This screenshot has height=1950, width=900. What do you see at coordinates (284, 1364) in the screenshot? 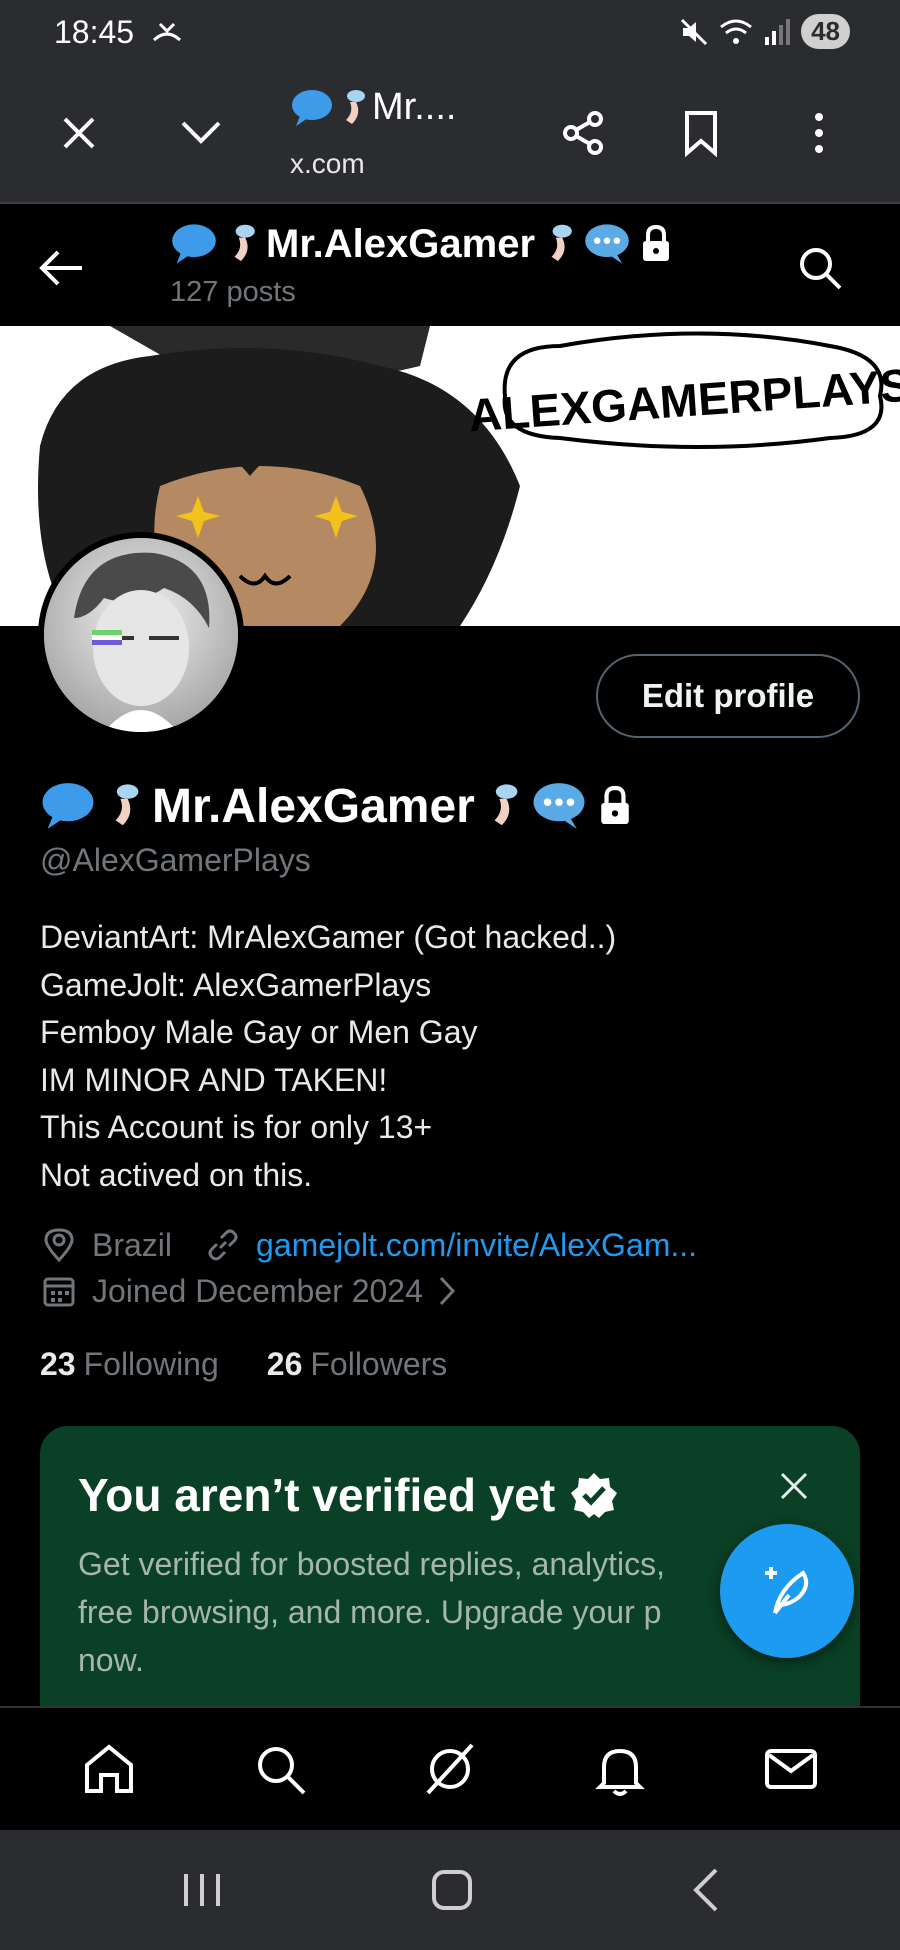
I see `followers-count: 26` at bounding box center [284, 1364].